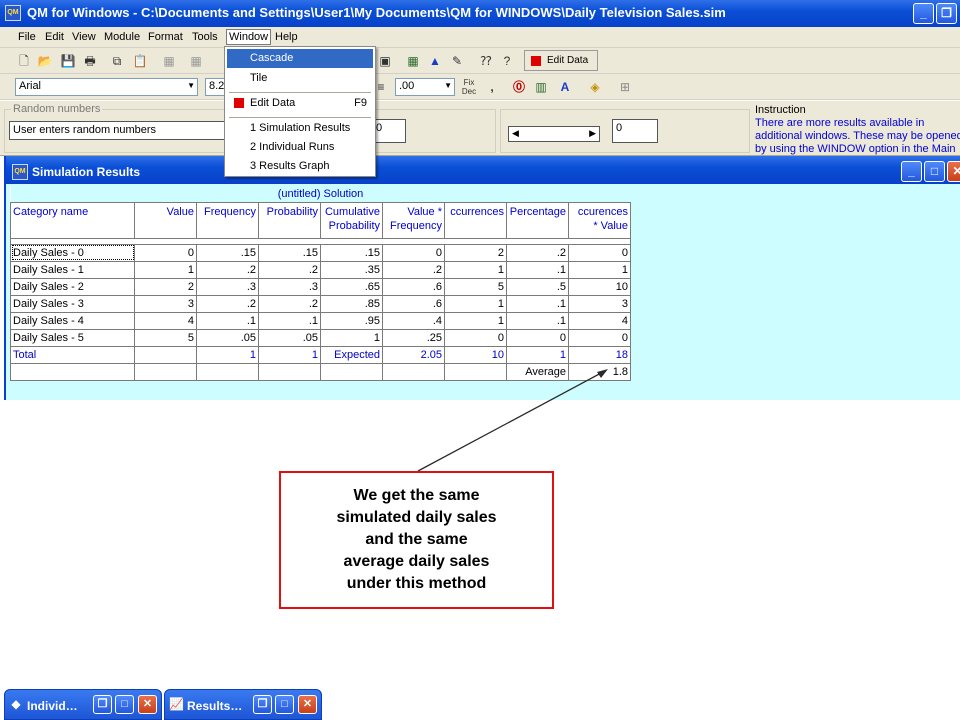 This screenshot has width=960, height=720. Describe the element at coordinates (273, 103) in the screenshot. I see `menu-item-label: Edit Data` at that location.